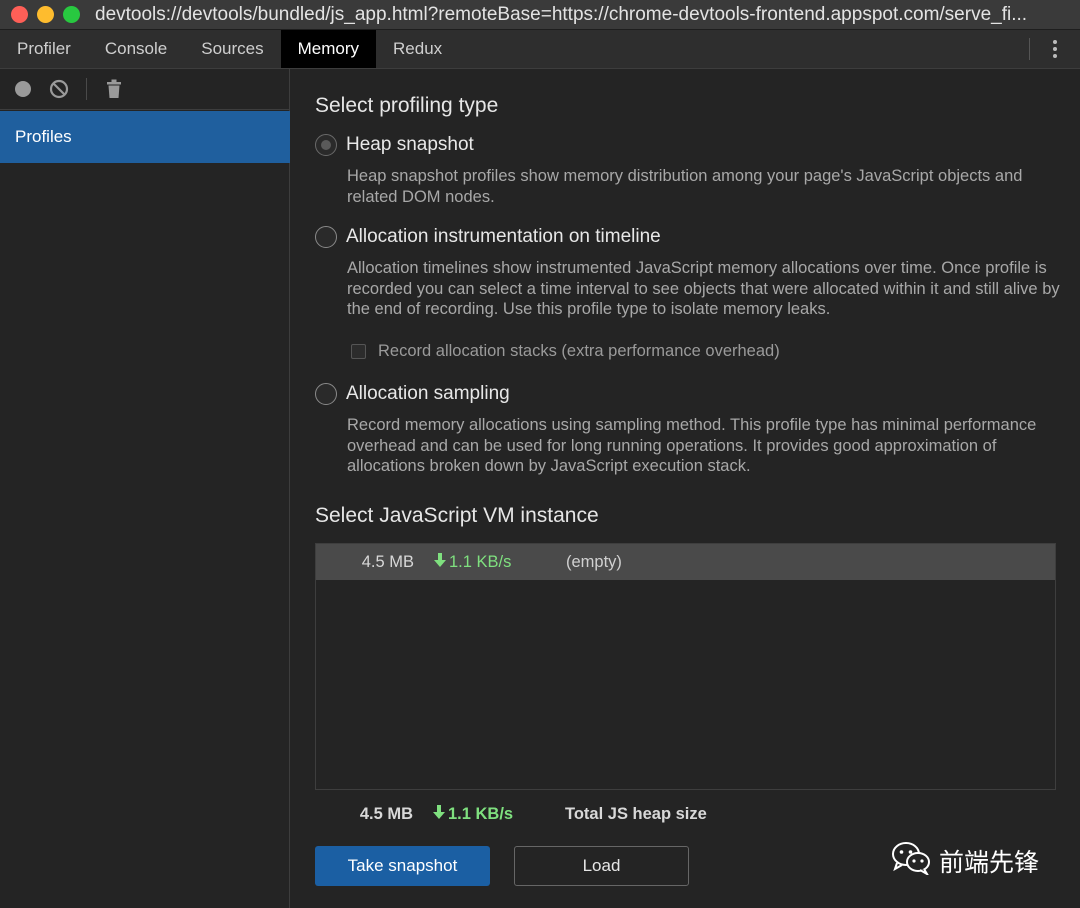 The image size is (1080, 908). I want to click on tab-redux: Redux, so click(417, 49).